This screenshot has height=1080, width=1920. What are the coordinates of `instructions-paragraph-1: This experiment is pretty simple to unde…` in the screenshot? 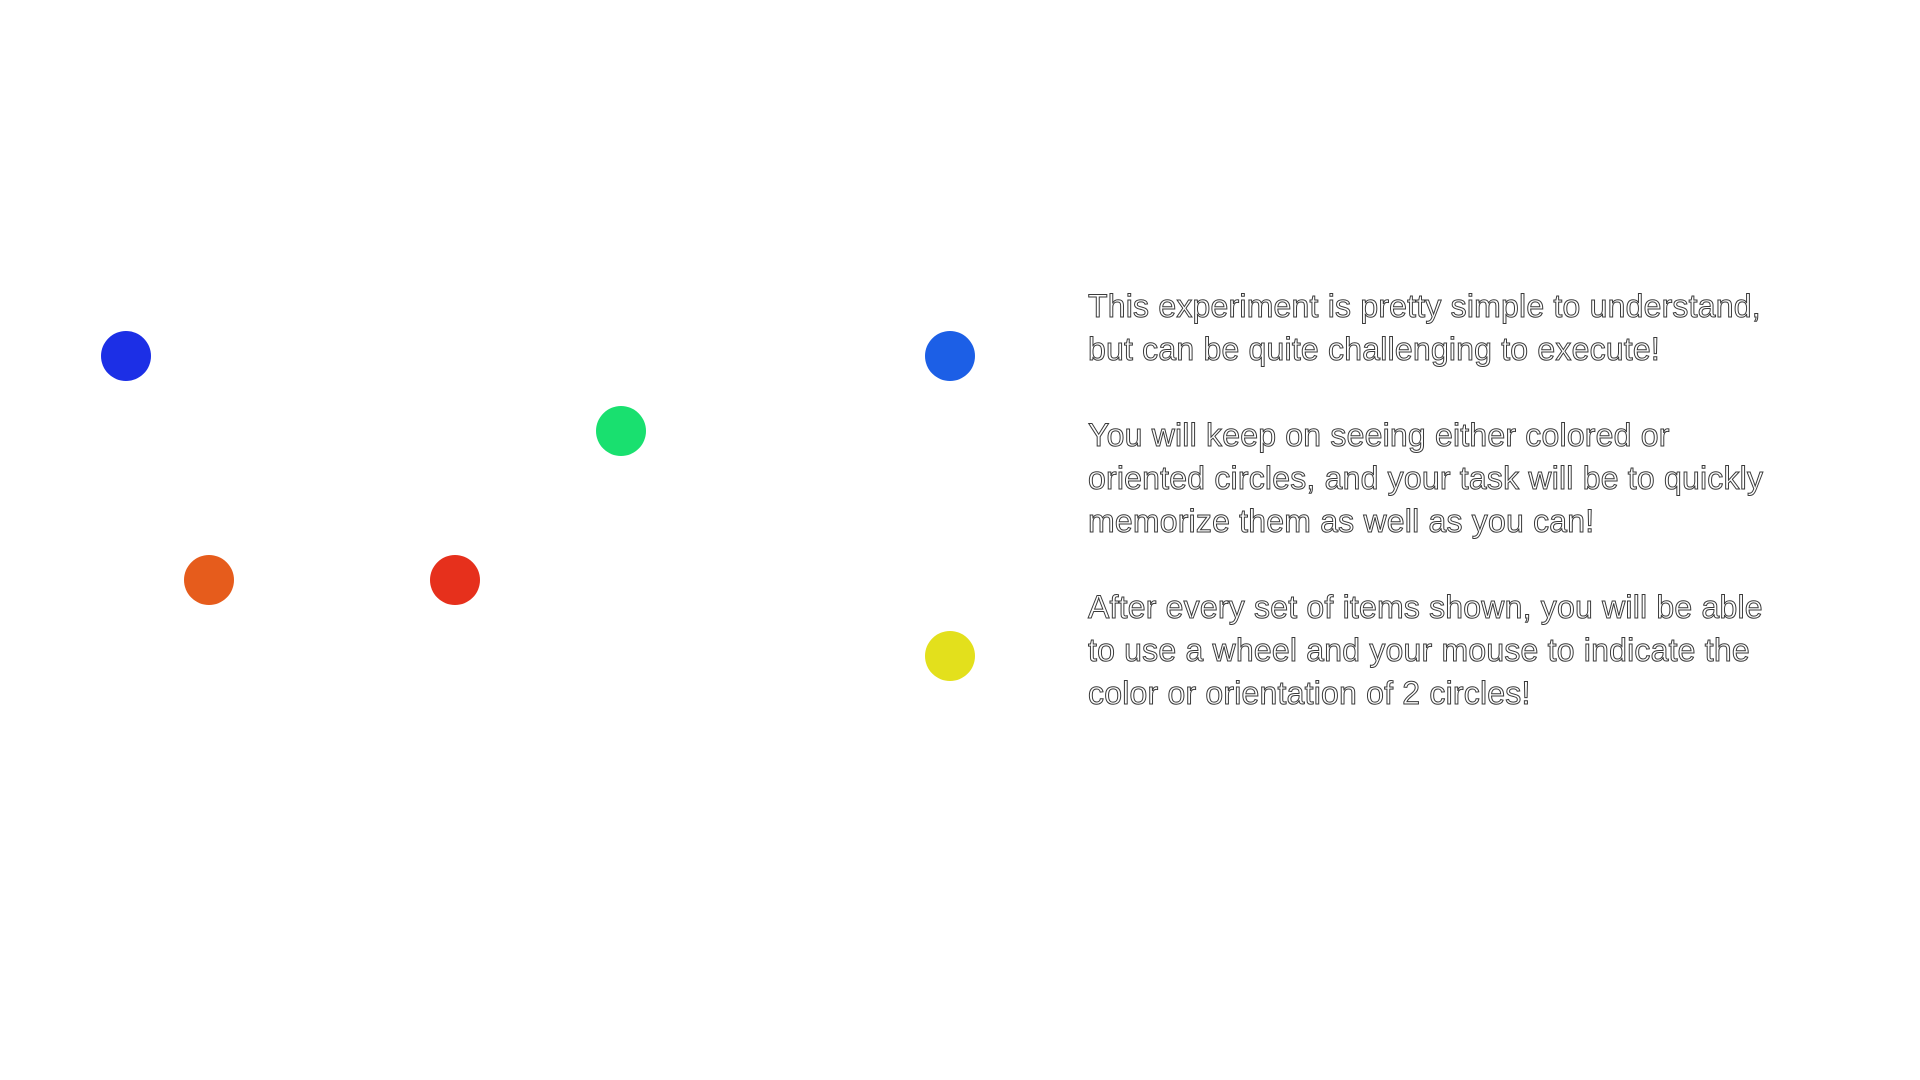 It's located at (1425, 328).